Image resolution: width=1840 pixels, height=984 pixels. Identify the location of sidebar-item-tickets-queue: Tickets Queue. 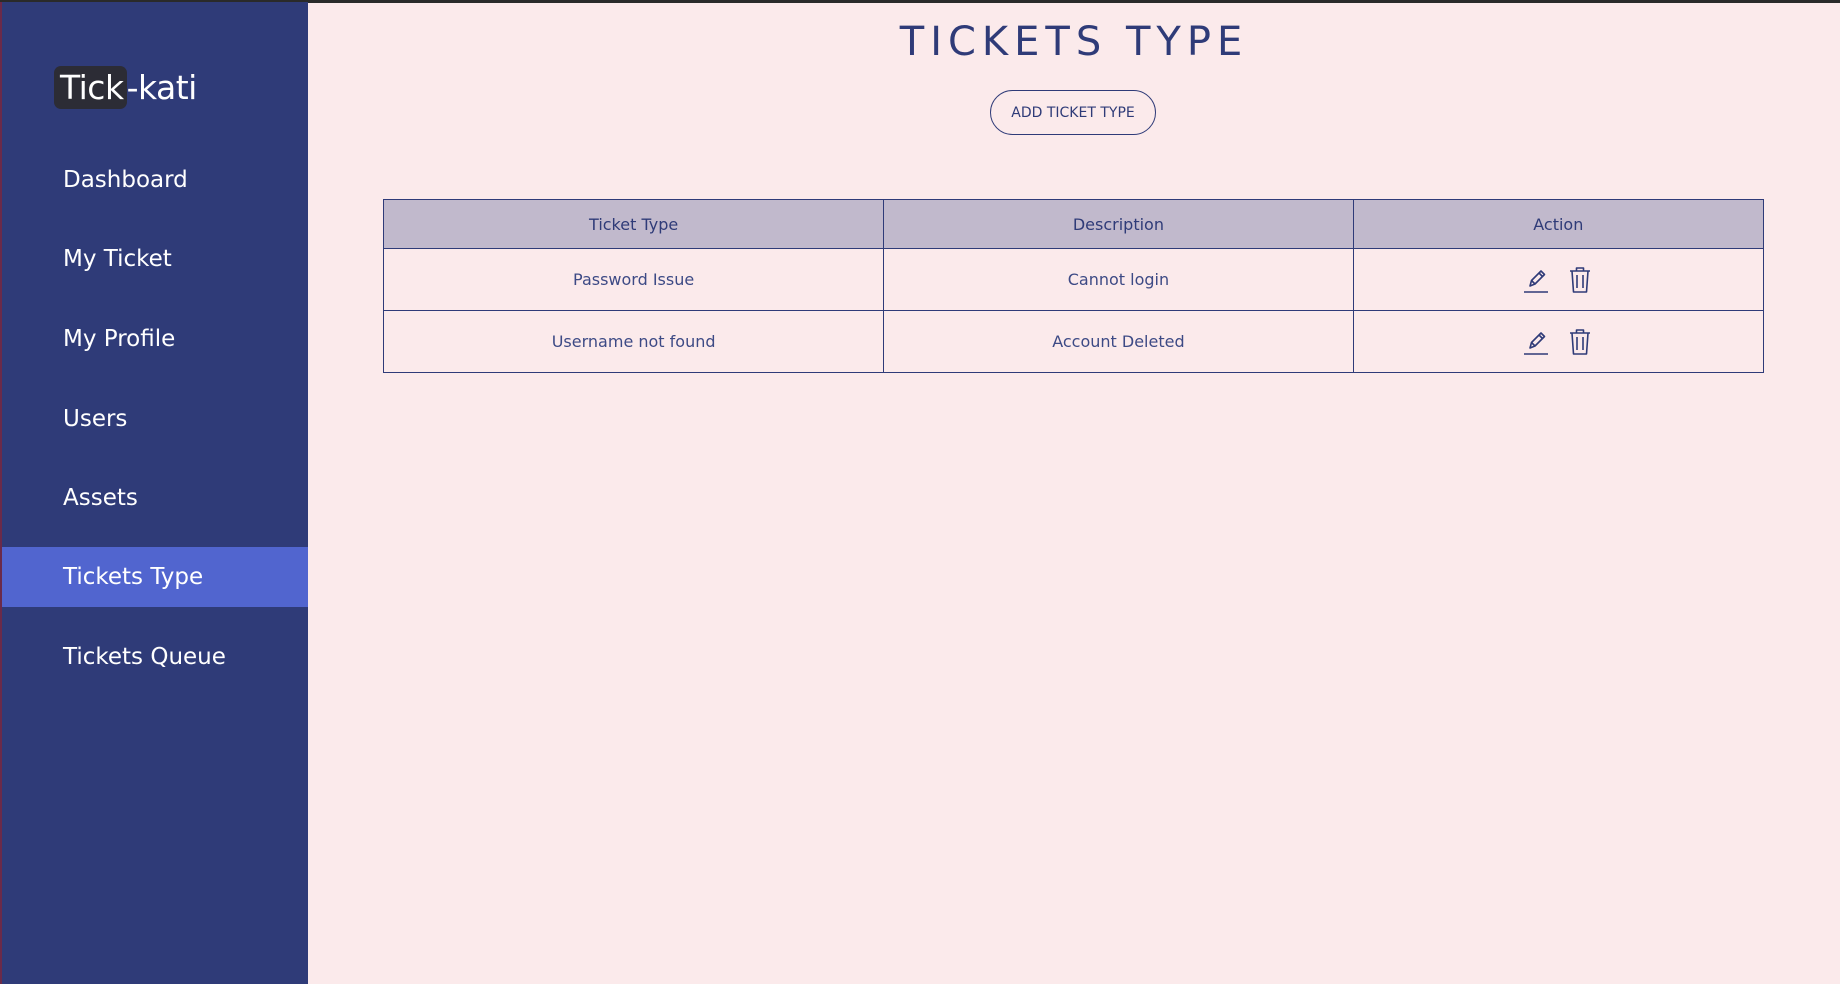
(155, 657).